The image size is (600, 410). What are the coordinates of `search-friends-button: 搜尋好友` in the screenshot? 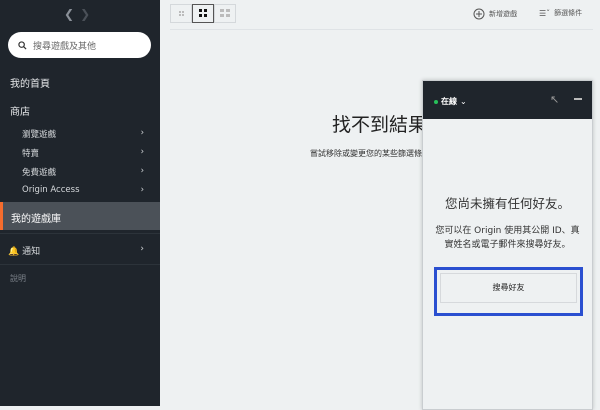 It's located at (508, 288).